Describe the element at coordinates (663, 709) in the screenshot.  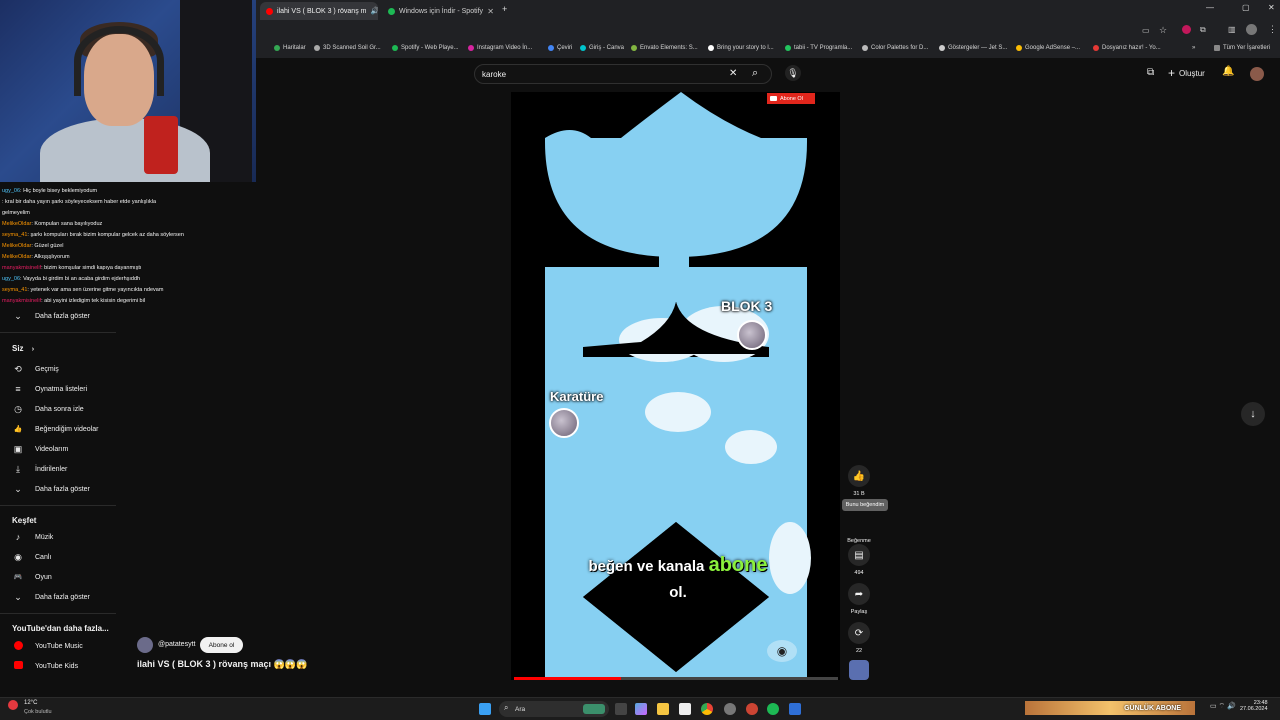
I see `file-explorer-icon` at that location.